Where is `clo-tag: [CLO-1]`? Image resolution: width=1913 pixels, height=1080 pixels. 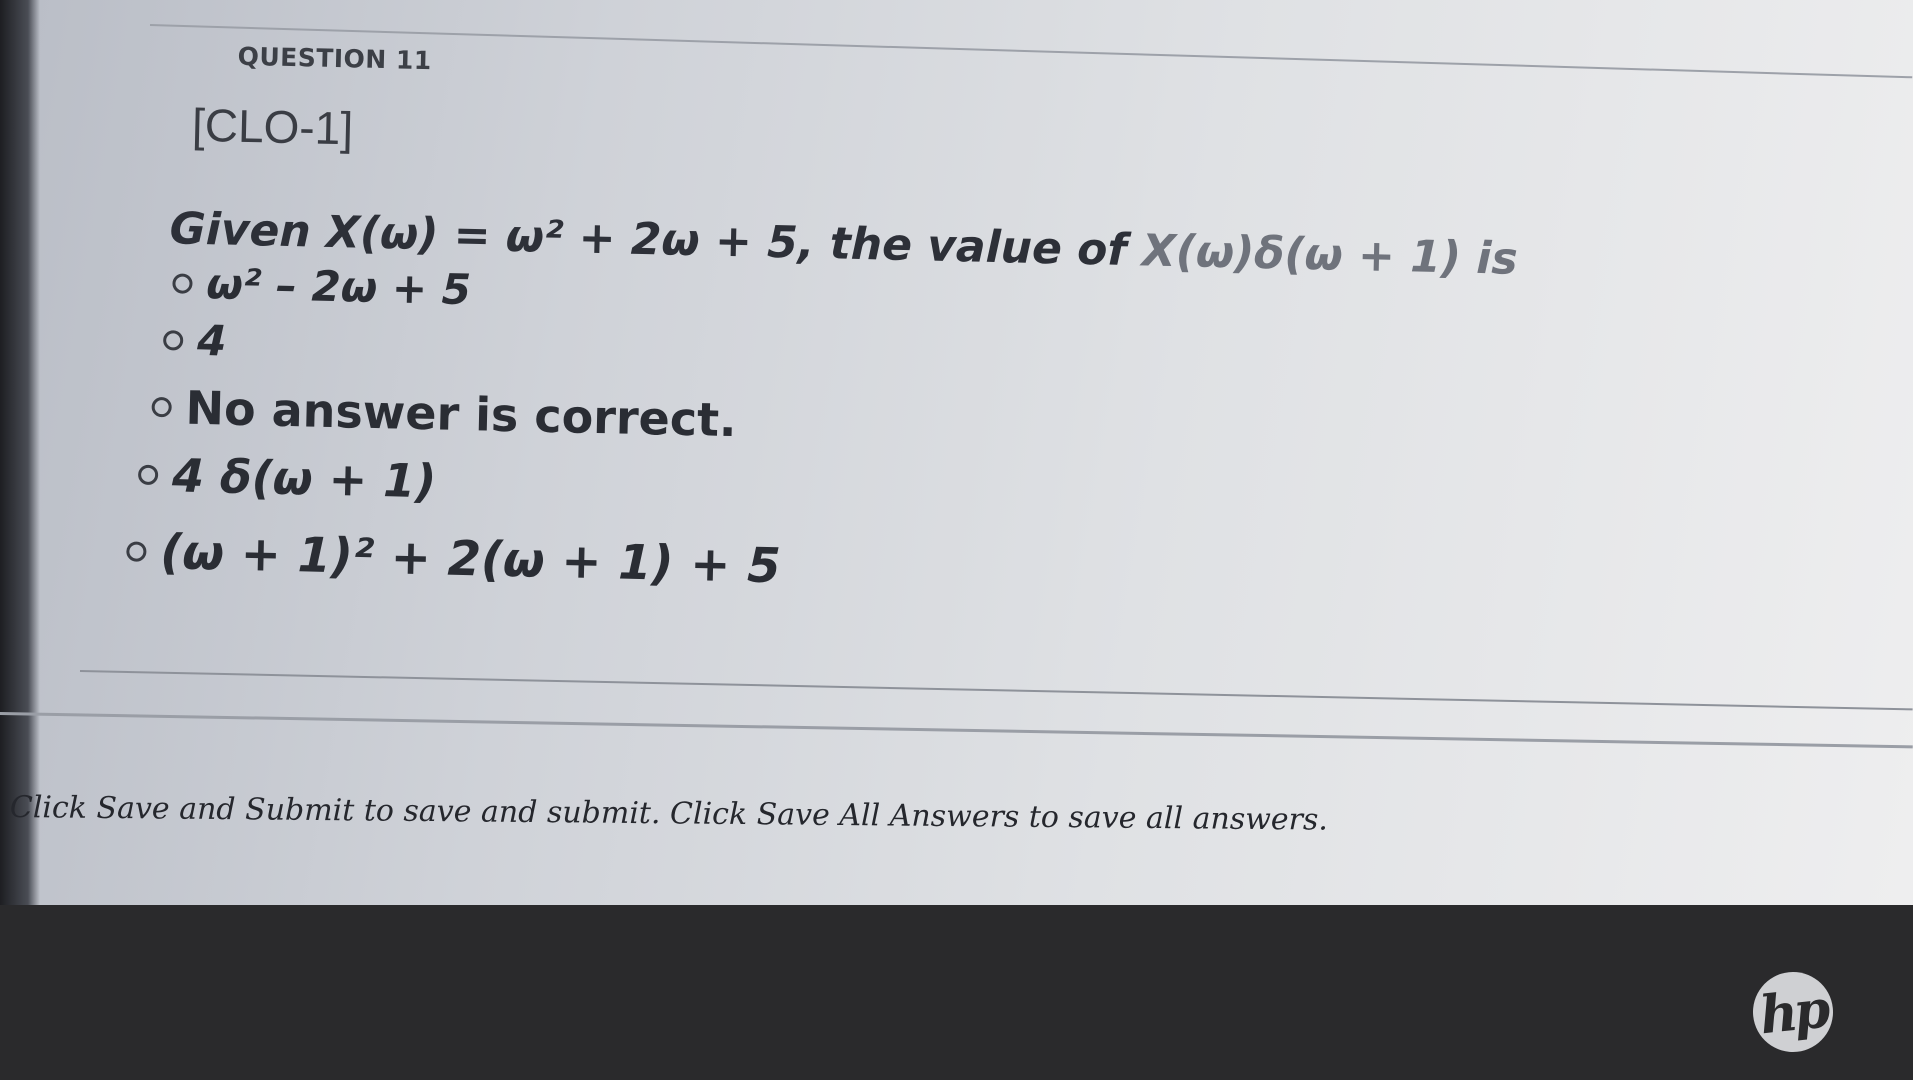
clo-tag: [CLO-1] is located at coordinates (272, 126).